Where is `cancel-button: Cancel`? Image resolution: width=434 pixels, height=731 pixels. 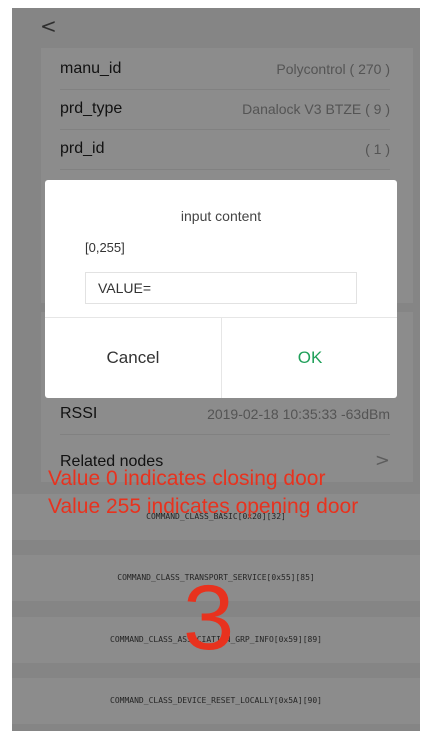 cancel-button: Cancel is located at coordinates (133, 358).